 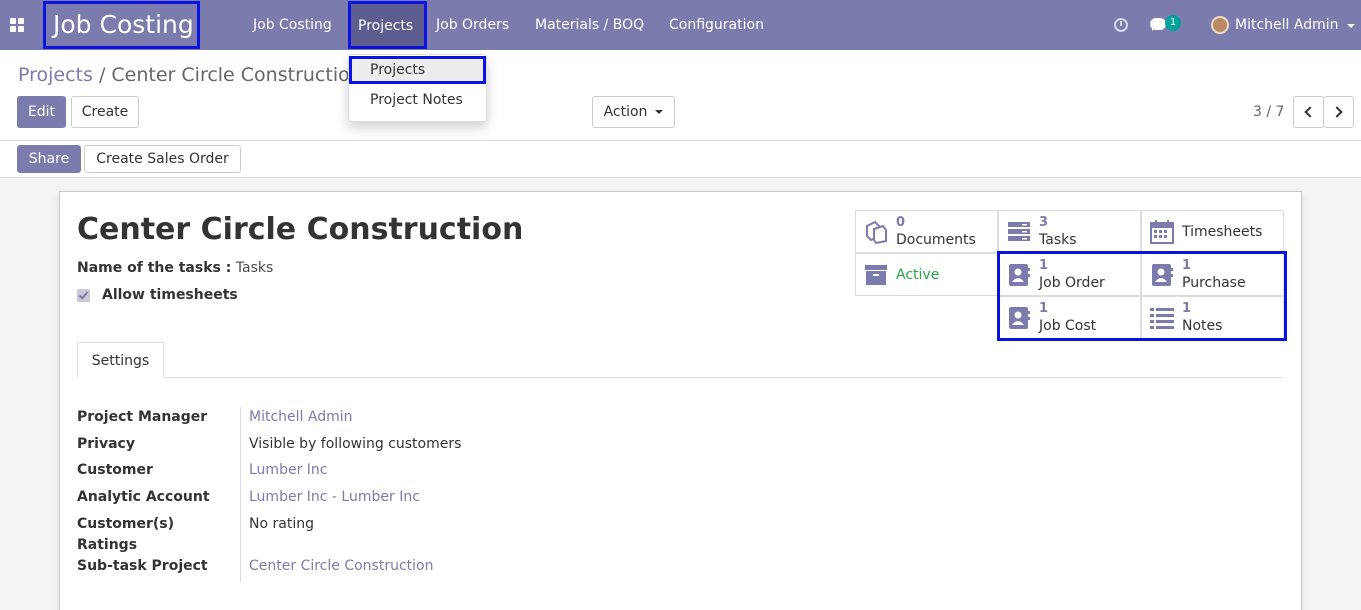 What do you see at coordinates (876, 275) in the screenshot?
I see `archive-icon` at bounding box center [876, 275].